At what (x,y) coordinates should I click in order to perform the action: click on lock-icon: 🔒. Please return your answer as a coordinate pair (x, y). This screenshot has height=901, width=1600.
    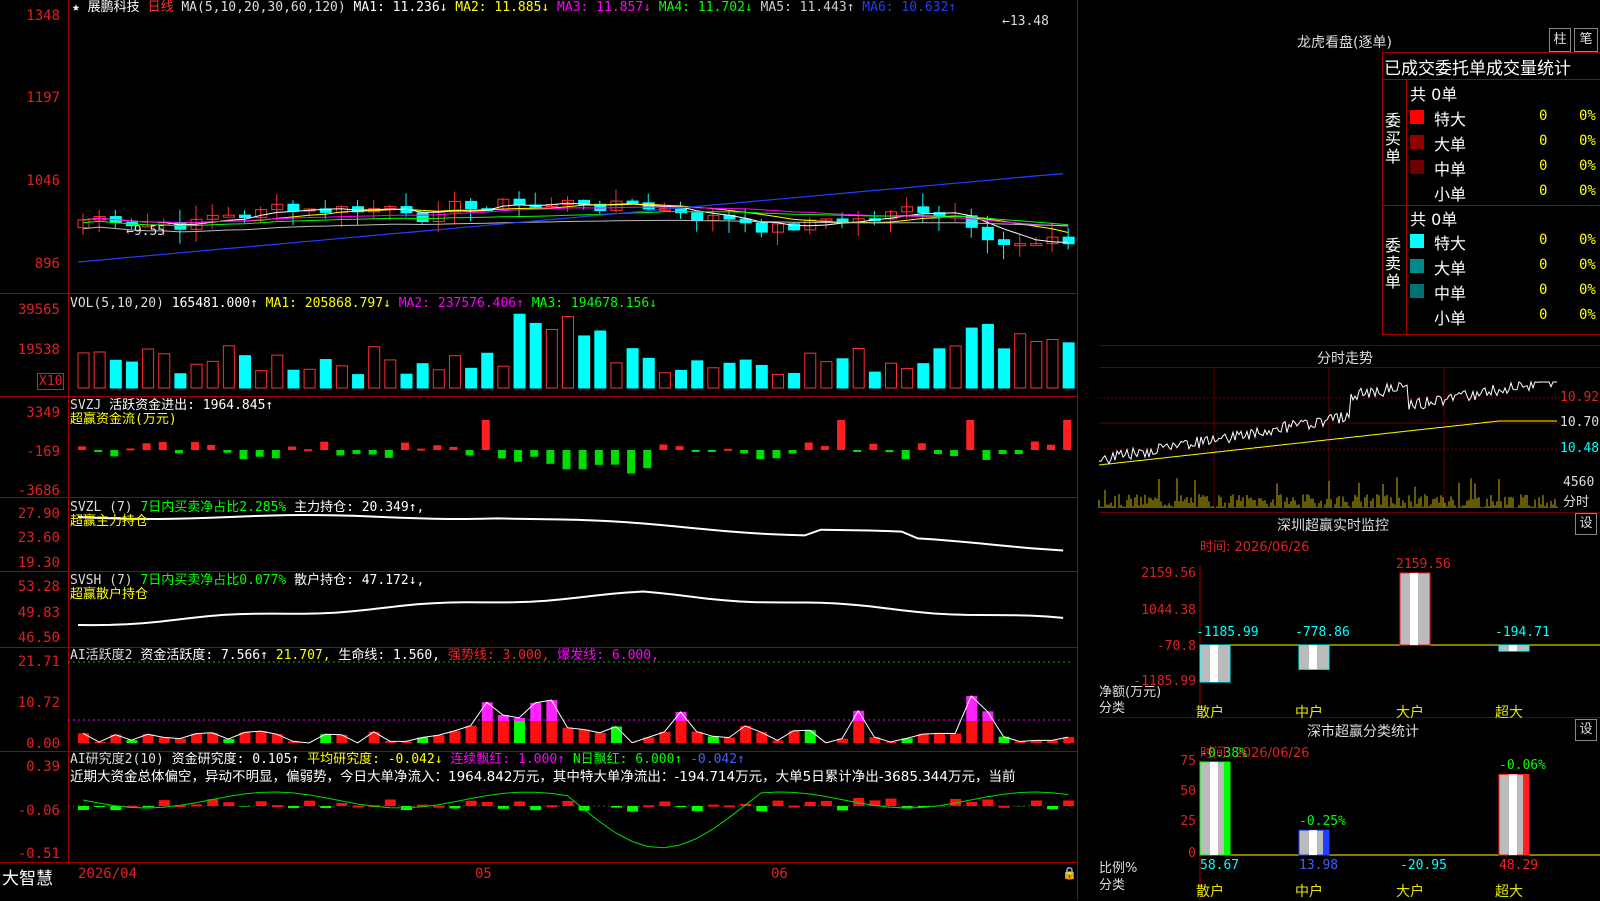
    Looking at the image, I should click on (1069, 873).